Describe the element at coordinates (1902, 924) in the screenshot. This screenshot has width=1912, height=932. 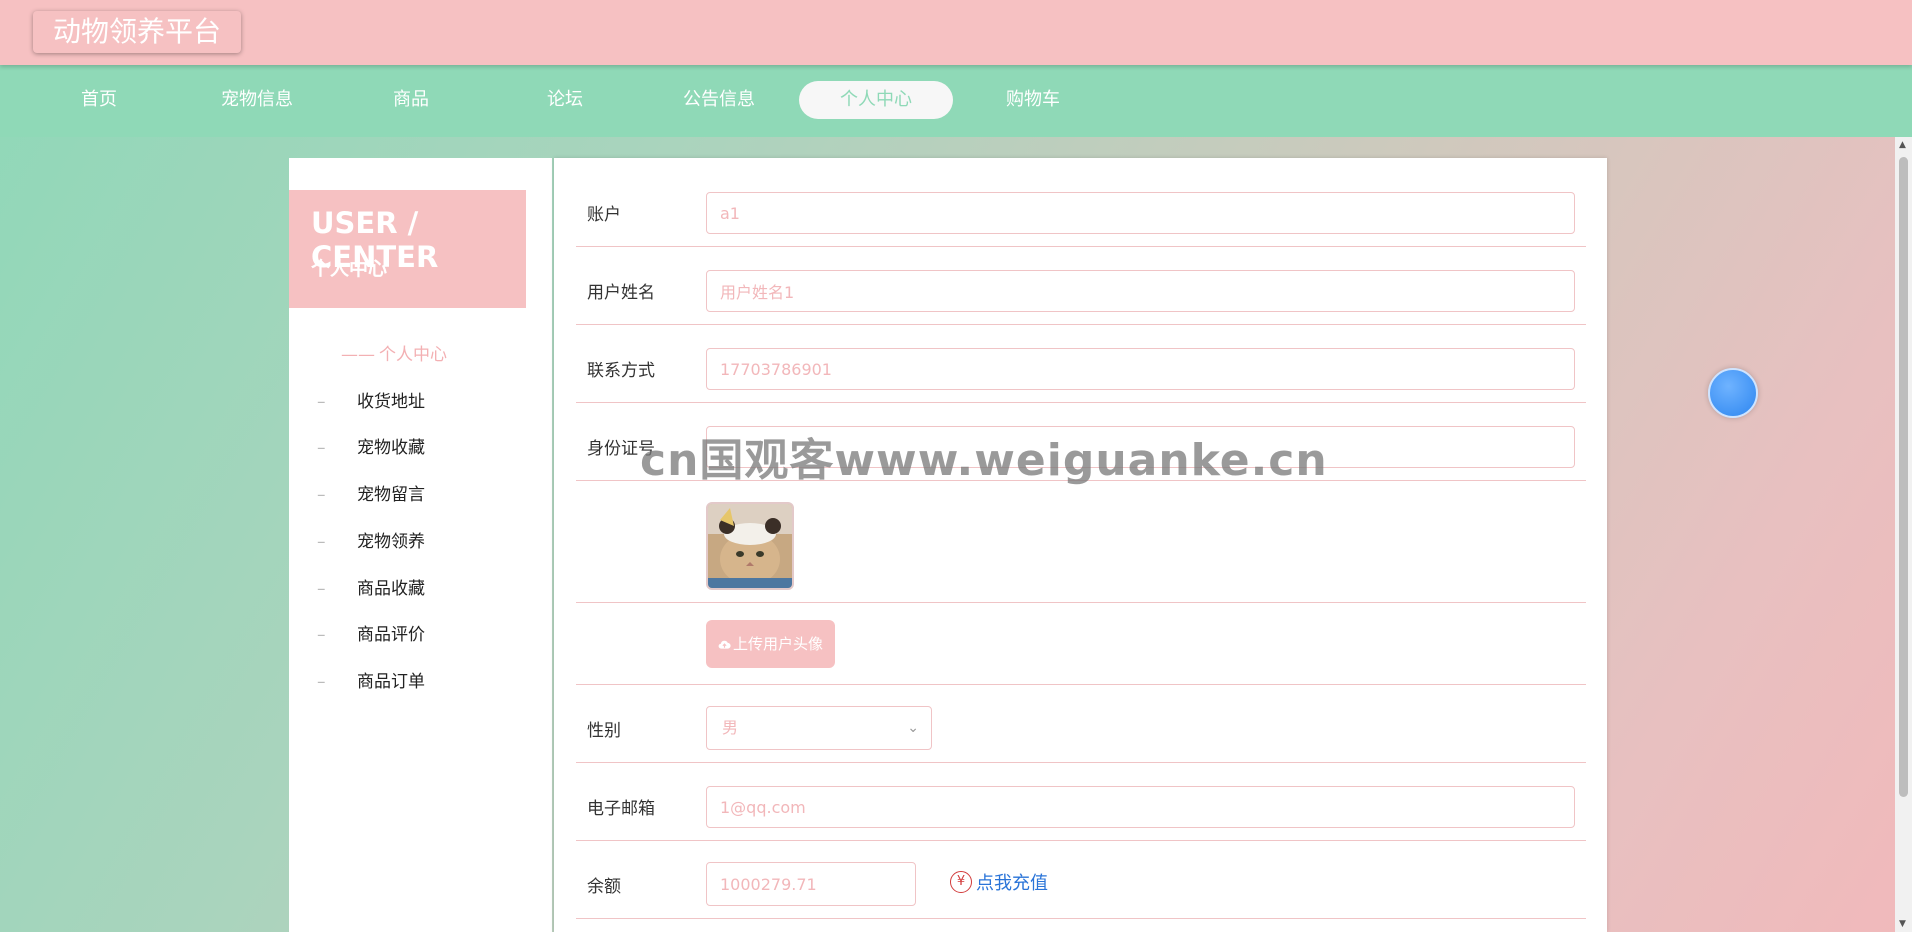
I see `scroll-down-icon: ▼` at that location.